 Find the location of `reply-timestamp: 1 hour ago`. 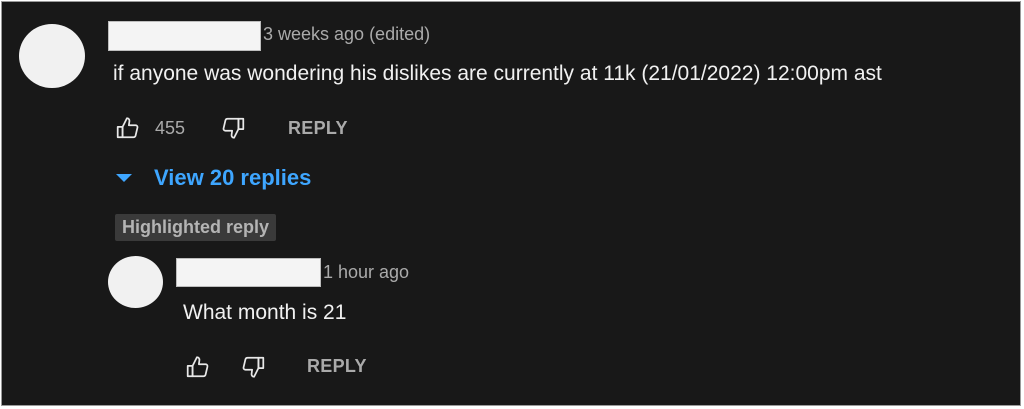

reply-timestamp: 1 hour ago is located at coordinates (366, 272).